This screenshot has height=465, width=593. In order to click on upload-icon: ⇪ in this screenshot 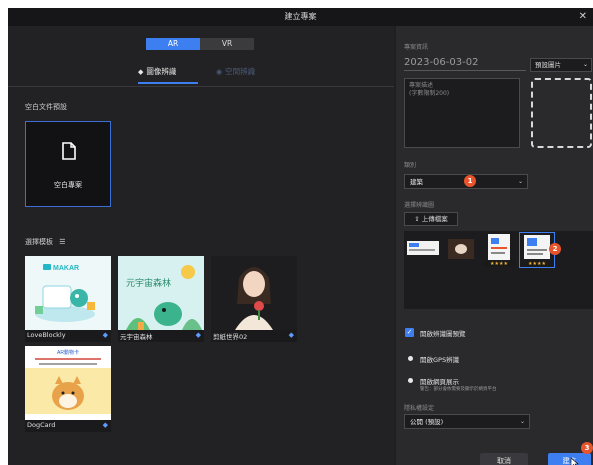, I will do `click(417, 219)`.